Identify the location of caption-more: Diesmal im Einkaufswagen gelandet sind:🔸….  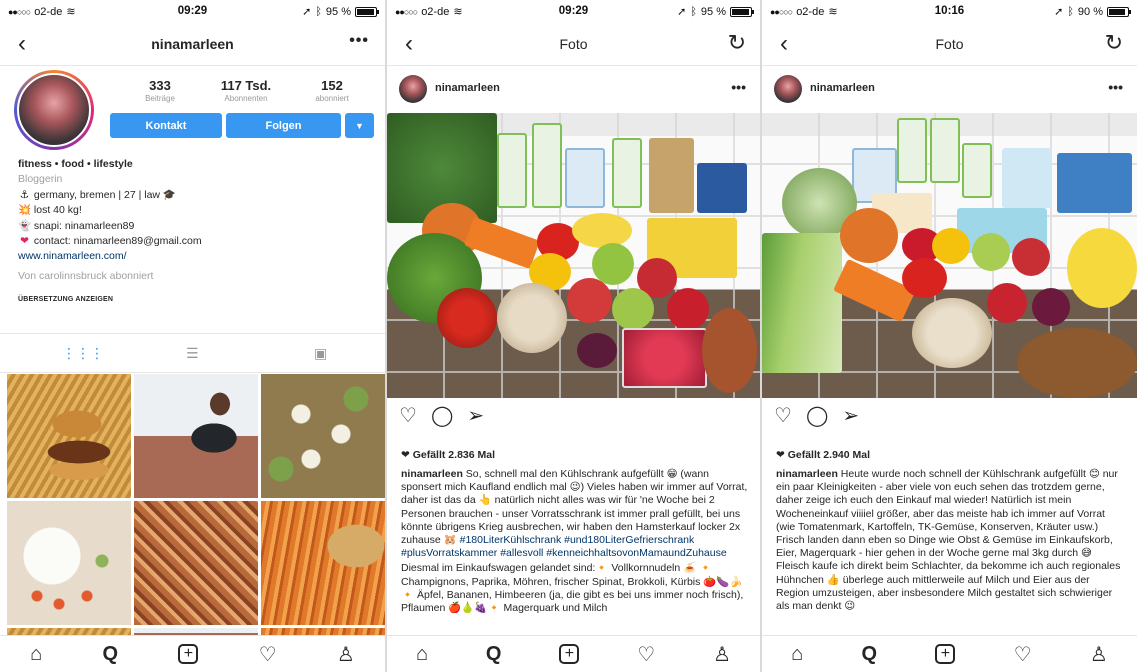
(572, 588).